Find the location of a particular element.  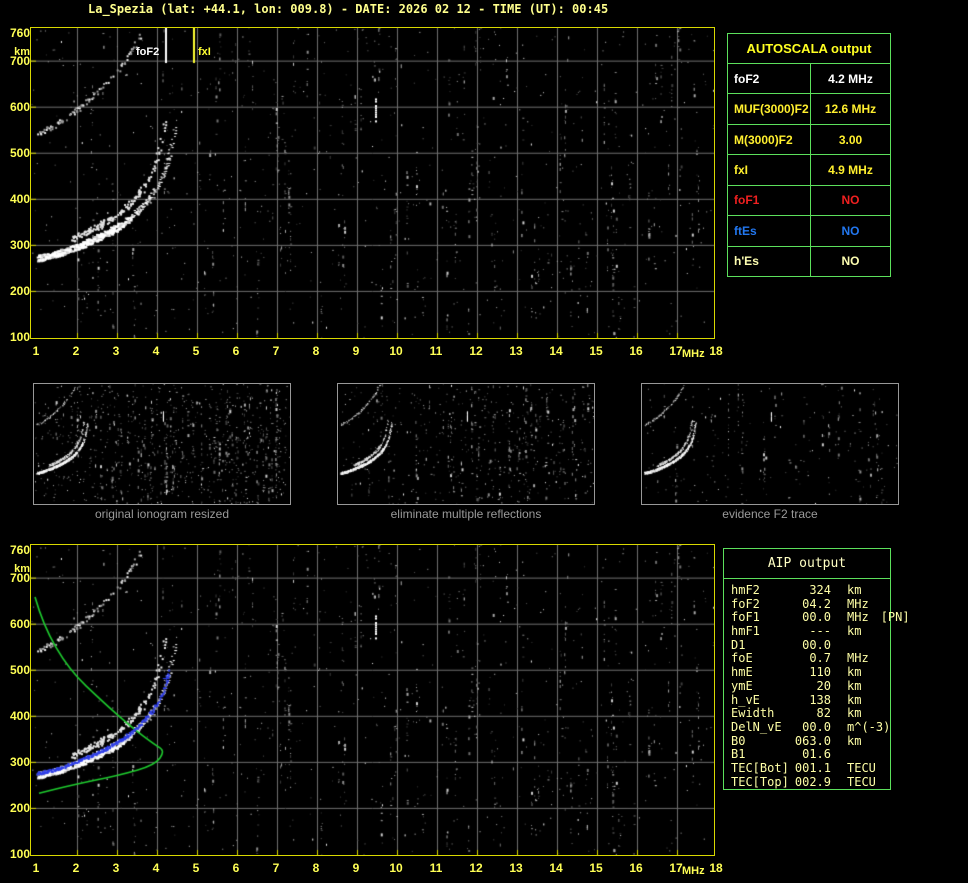

aip-row-value: 324 is located at coordinates (820, 590).